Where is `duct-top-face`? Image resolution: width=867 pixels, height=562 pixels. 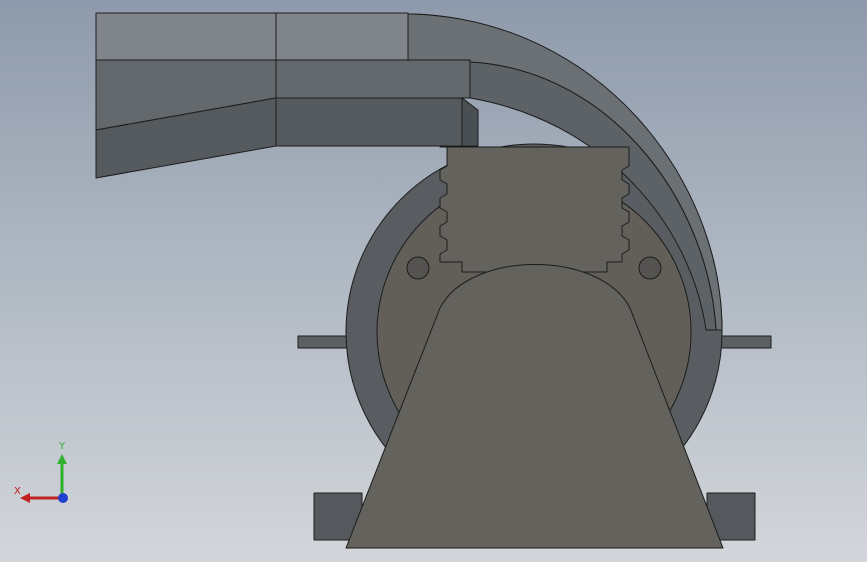 duct-top-face is located at coordinates (252, 36).